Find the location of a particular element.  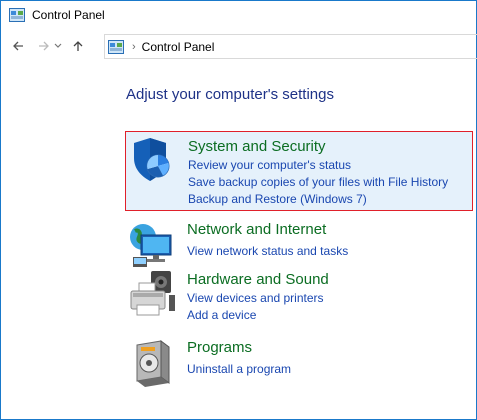

window-title: Control Panel is located at coordinates (68, 15).